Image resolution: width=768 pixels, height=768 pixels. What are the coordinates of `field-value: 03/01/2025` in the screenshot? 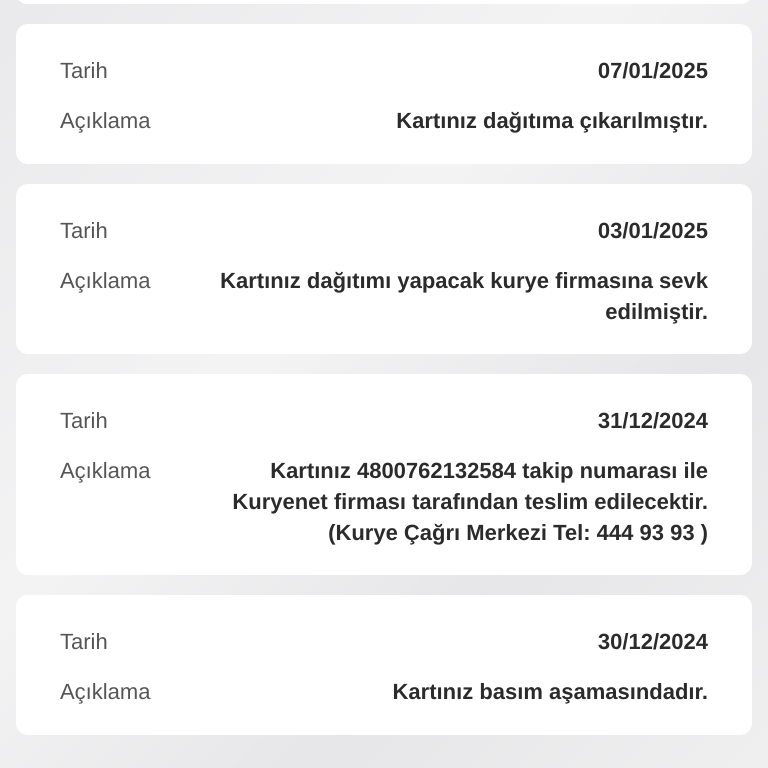 It's located at (652, 231).